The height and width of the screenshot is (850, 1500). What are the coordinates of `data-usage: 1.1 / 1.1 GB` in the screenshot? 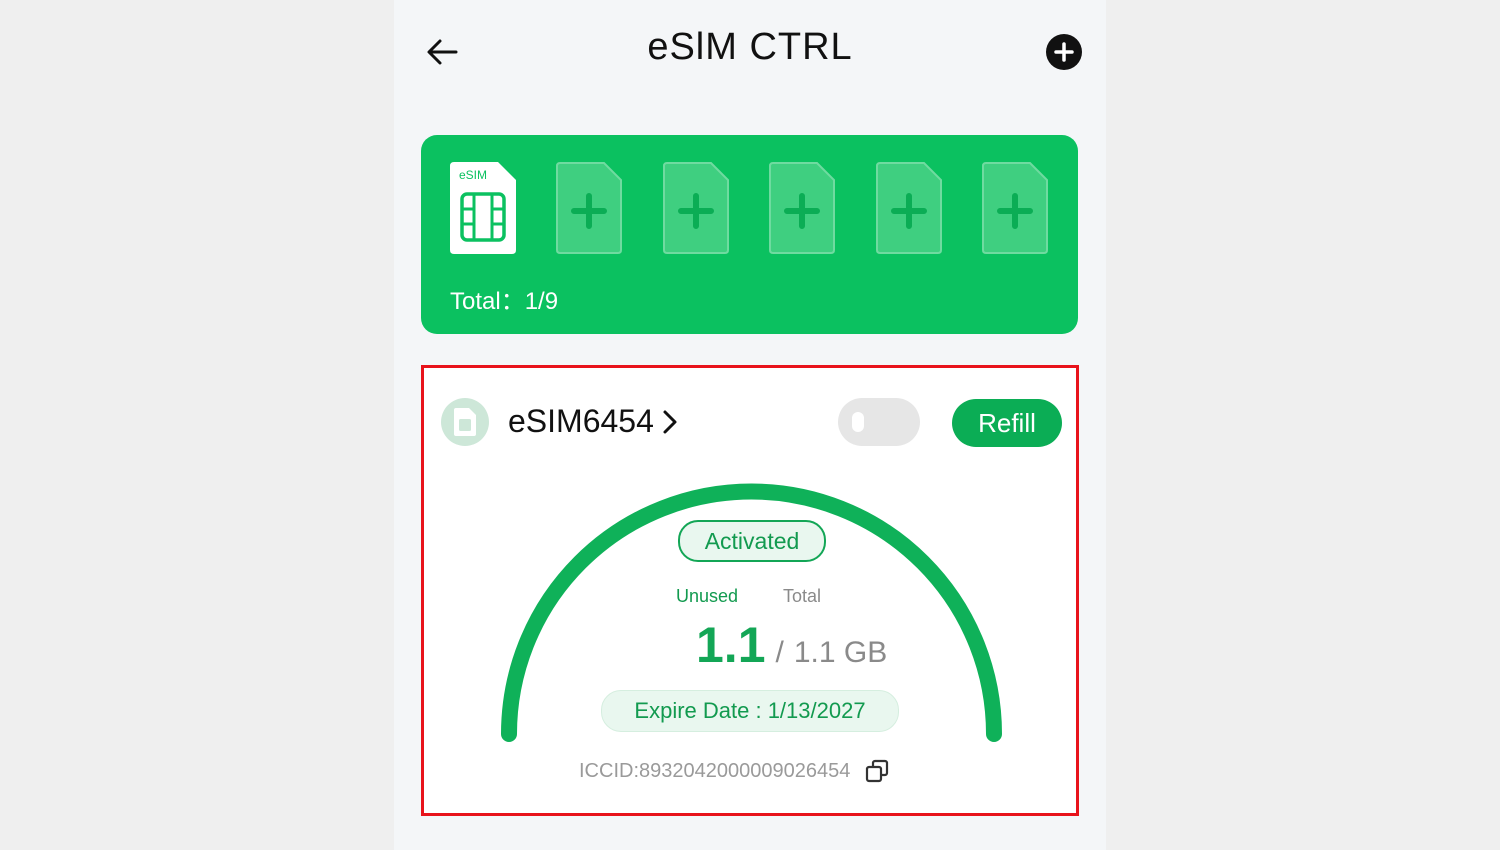 It's located at (791, 645).